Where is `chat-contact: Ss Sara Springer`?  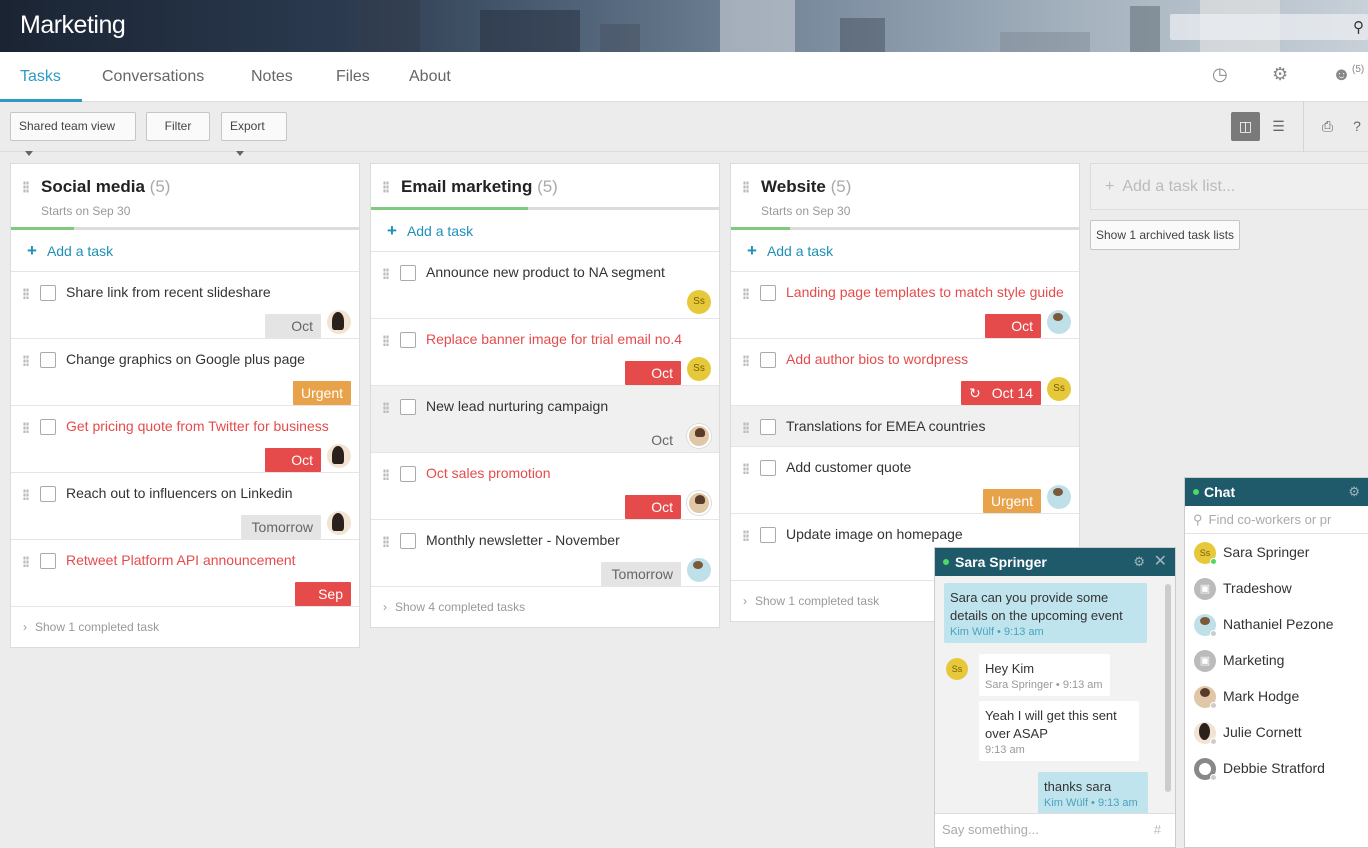
chat-contact: Ss Sara Springer is located at coordinates (1276, 554).